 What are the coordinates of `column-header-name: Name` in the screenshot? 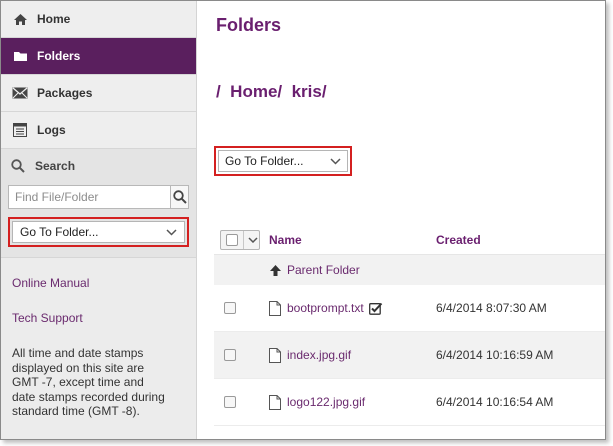 It's located at (285, 240).